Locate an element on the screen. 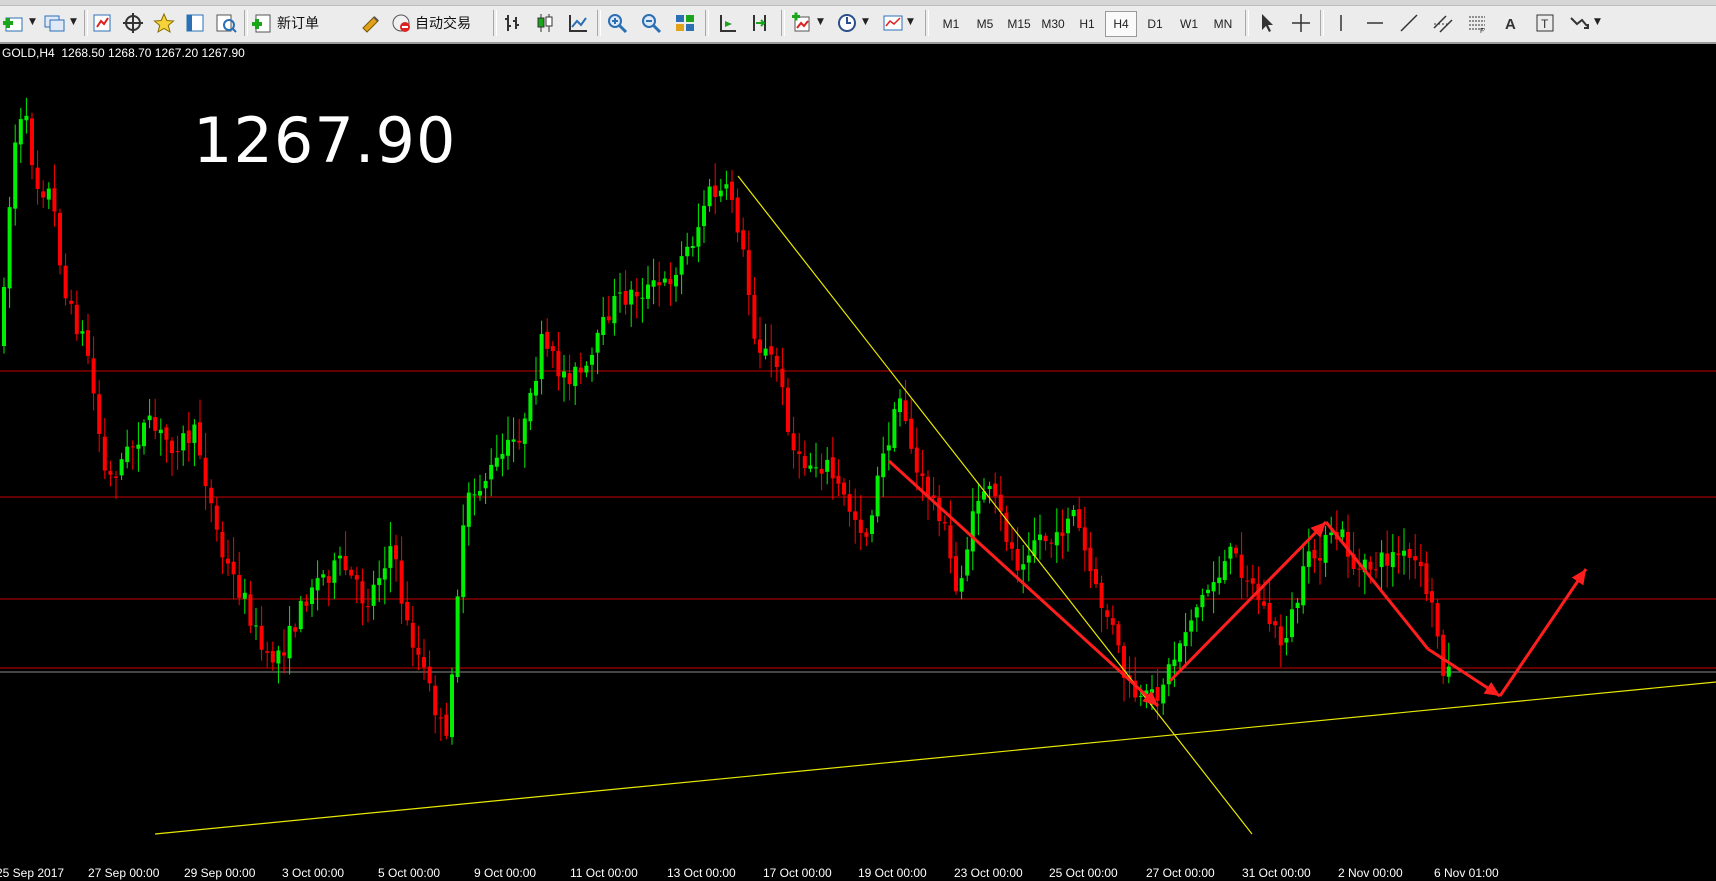 The width and height of the screenshot is (1716, 881). cursor-icon is located at coordinates (1267, 23).